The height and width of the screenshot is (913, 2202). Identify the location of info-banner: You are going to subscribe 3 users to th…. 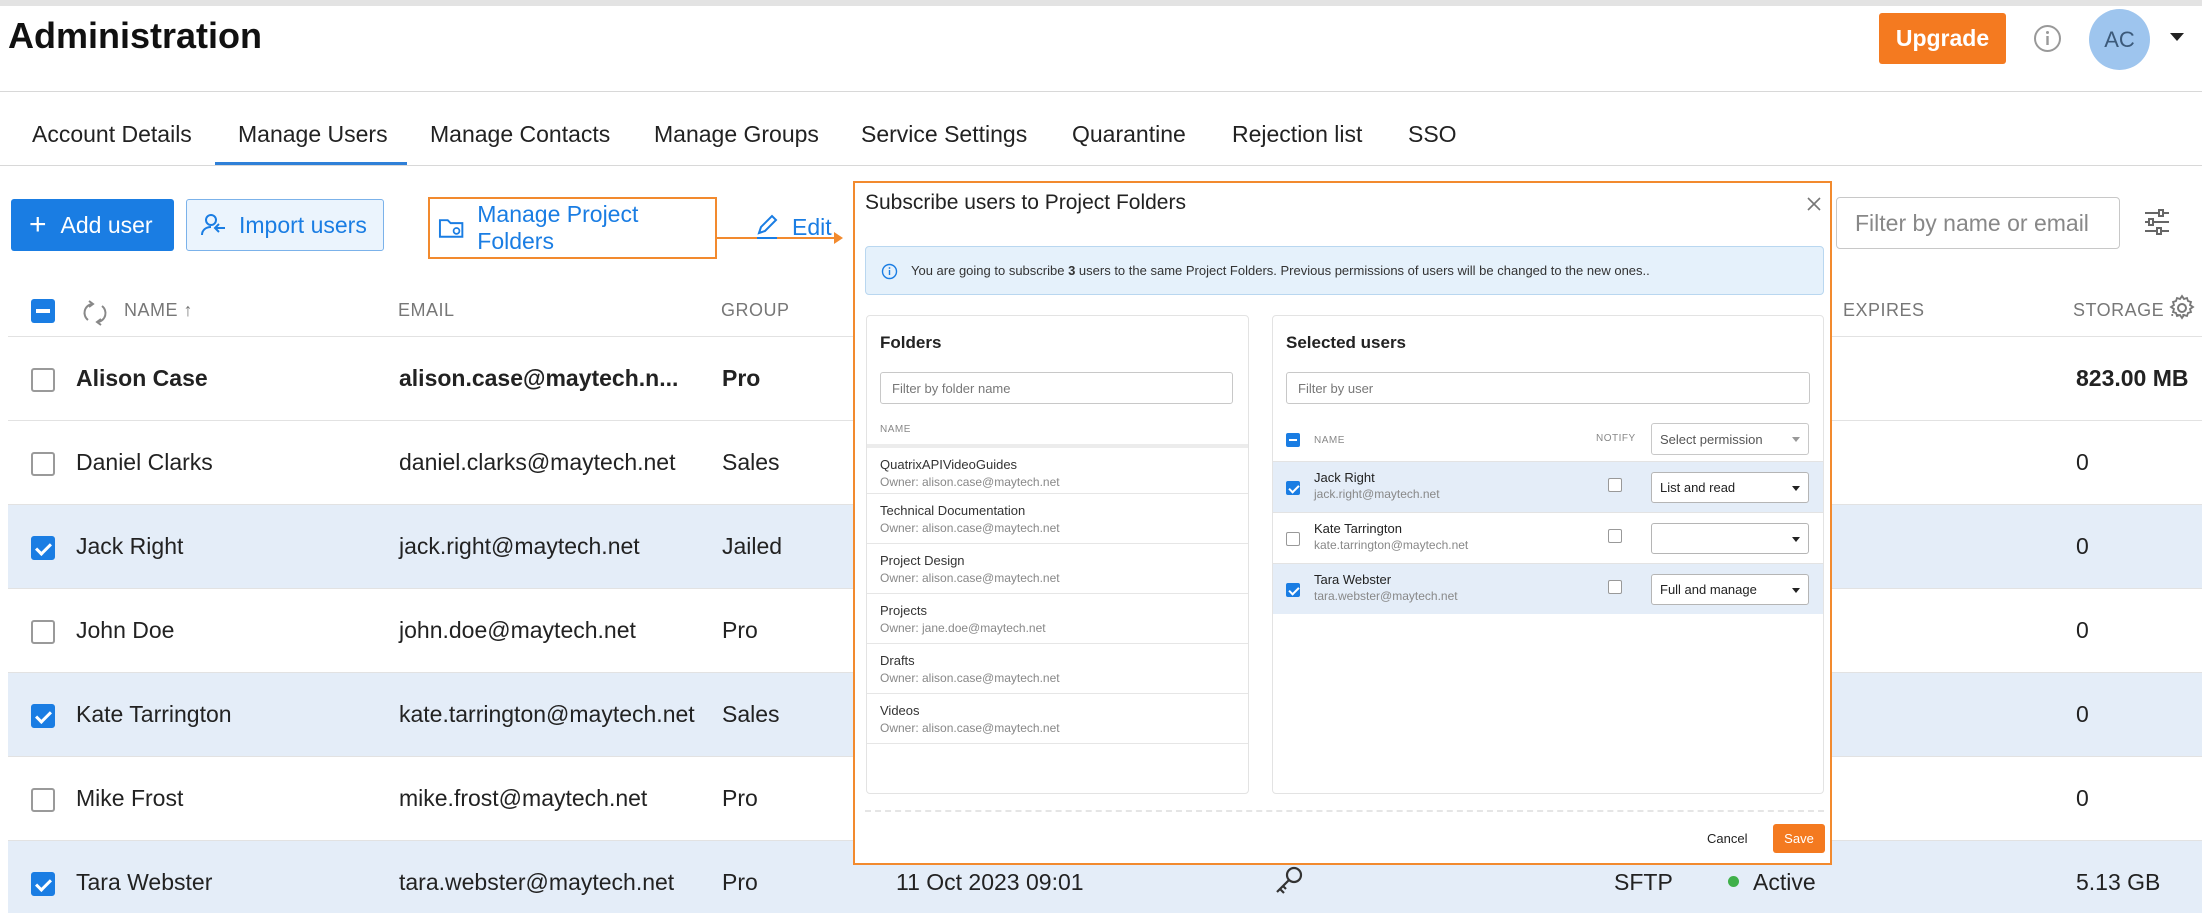
(1344, 270).